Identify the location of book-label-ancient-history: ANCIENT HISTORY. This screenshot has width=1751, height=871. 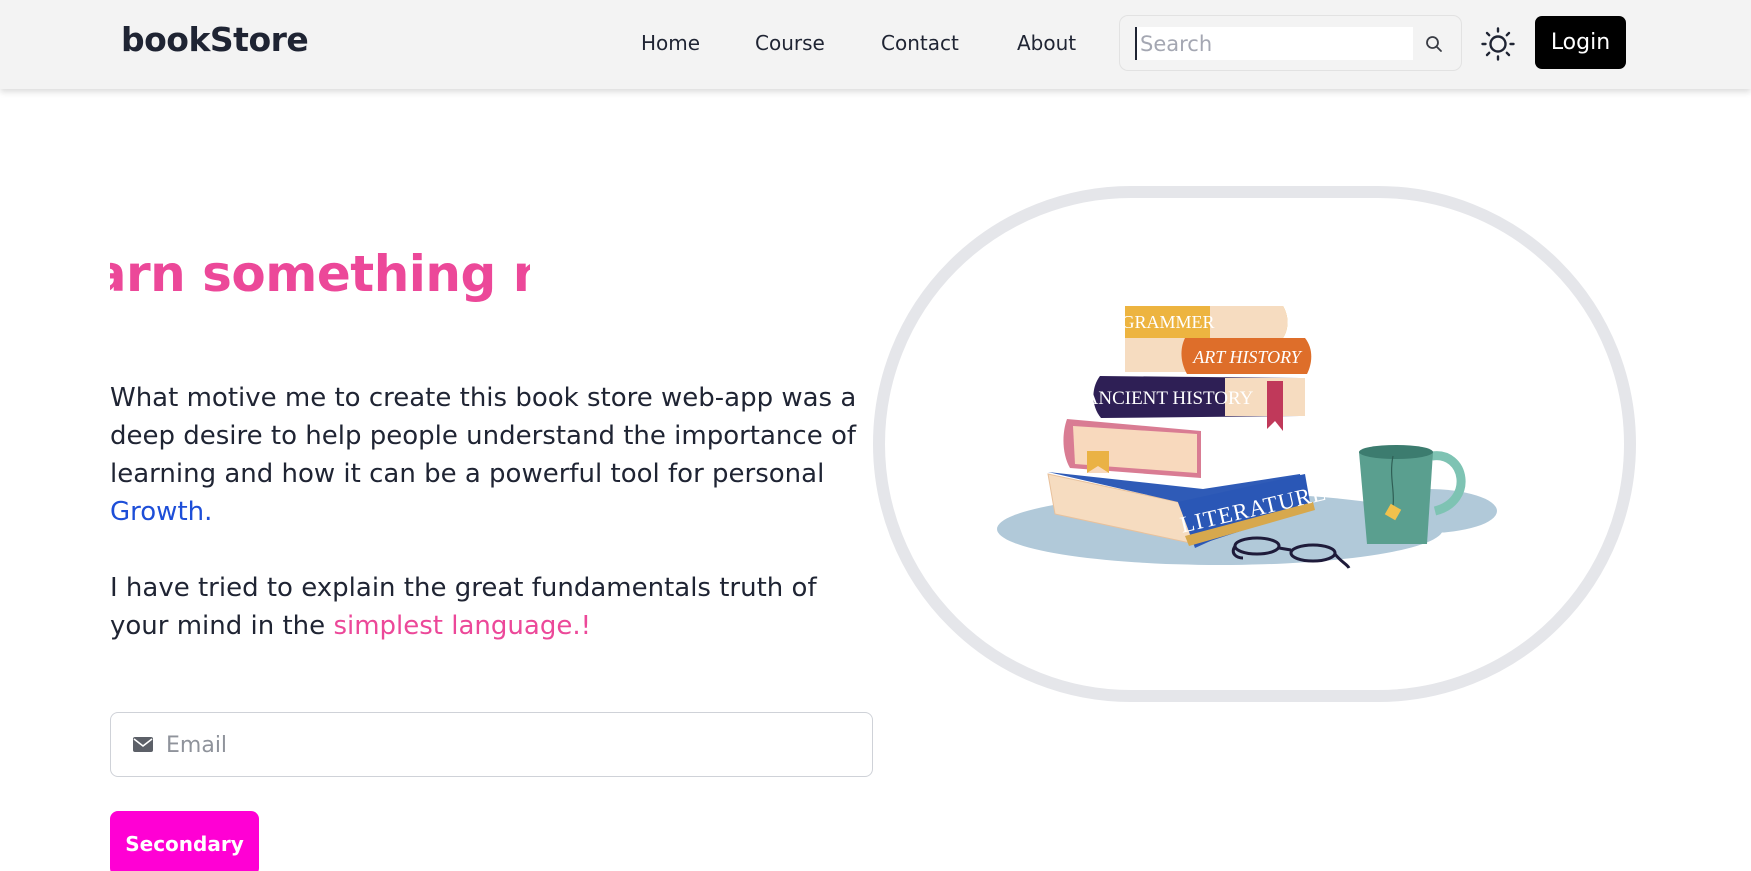
(1169, 398).